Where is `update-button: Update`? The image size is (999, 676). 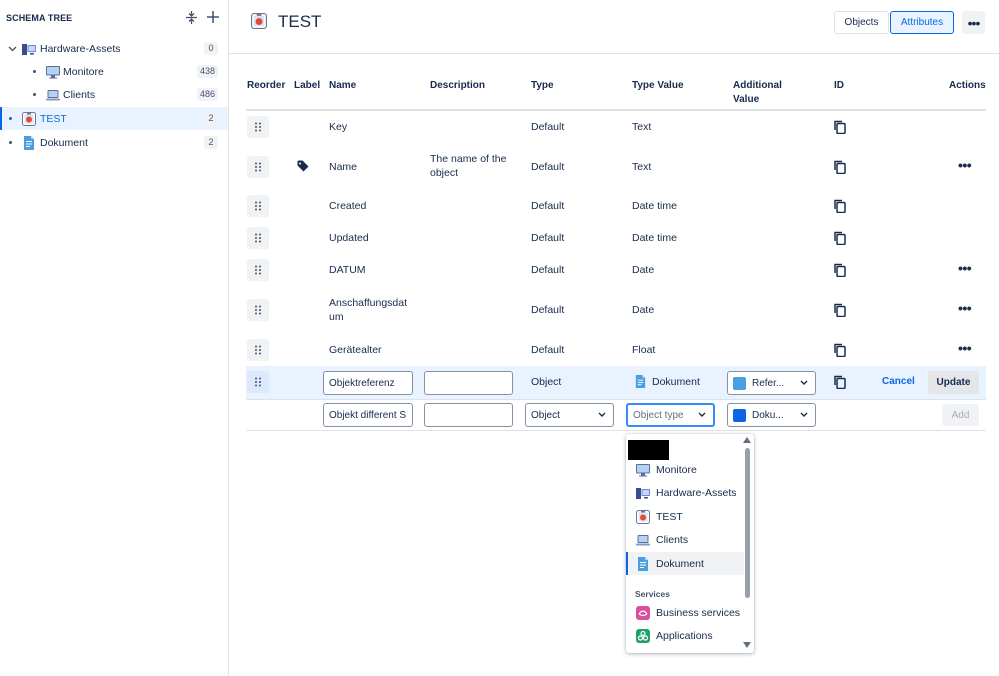 update-button: Update is located at coordinates (953, 382).